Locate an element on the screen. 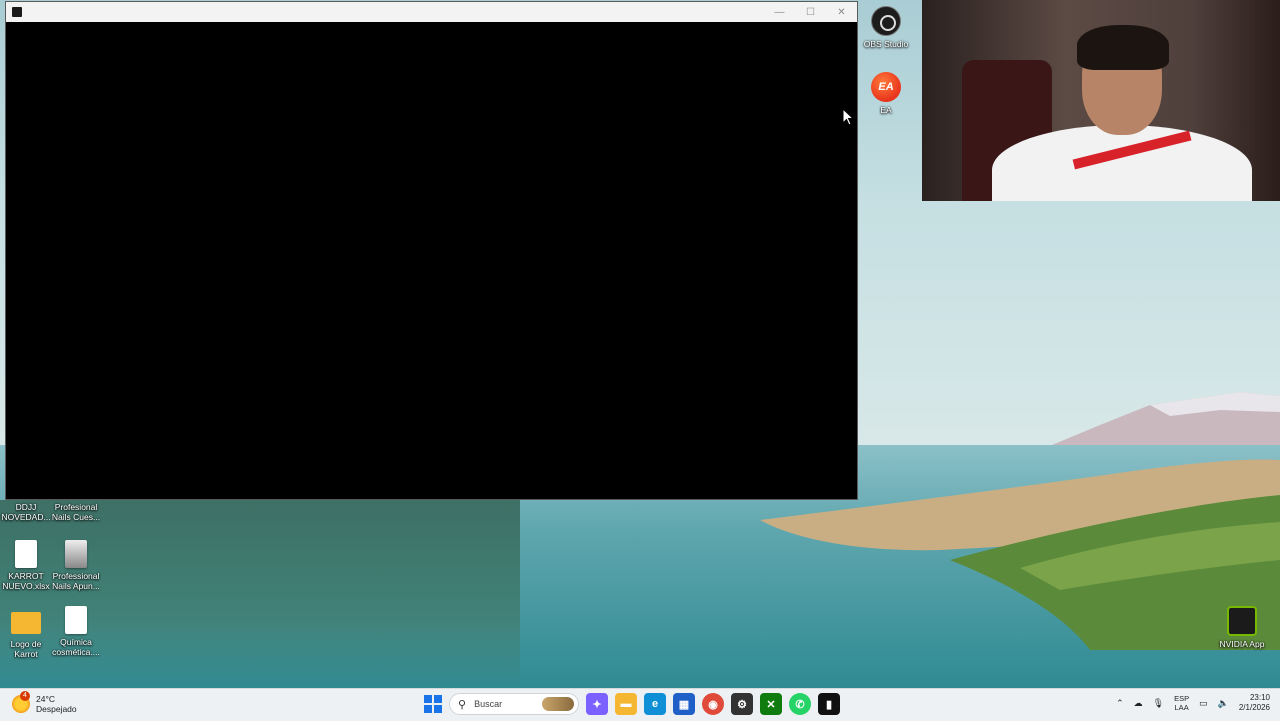  desktop-icon-obs-studio: OBS Studio is located at coordinates (886, 27).